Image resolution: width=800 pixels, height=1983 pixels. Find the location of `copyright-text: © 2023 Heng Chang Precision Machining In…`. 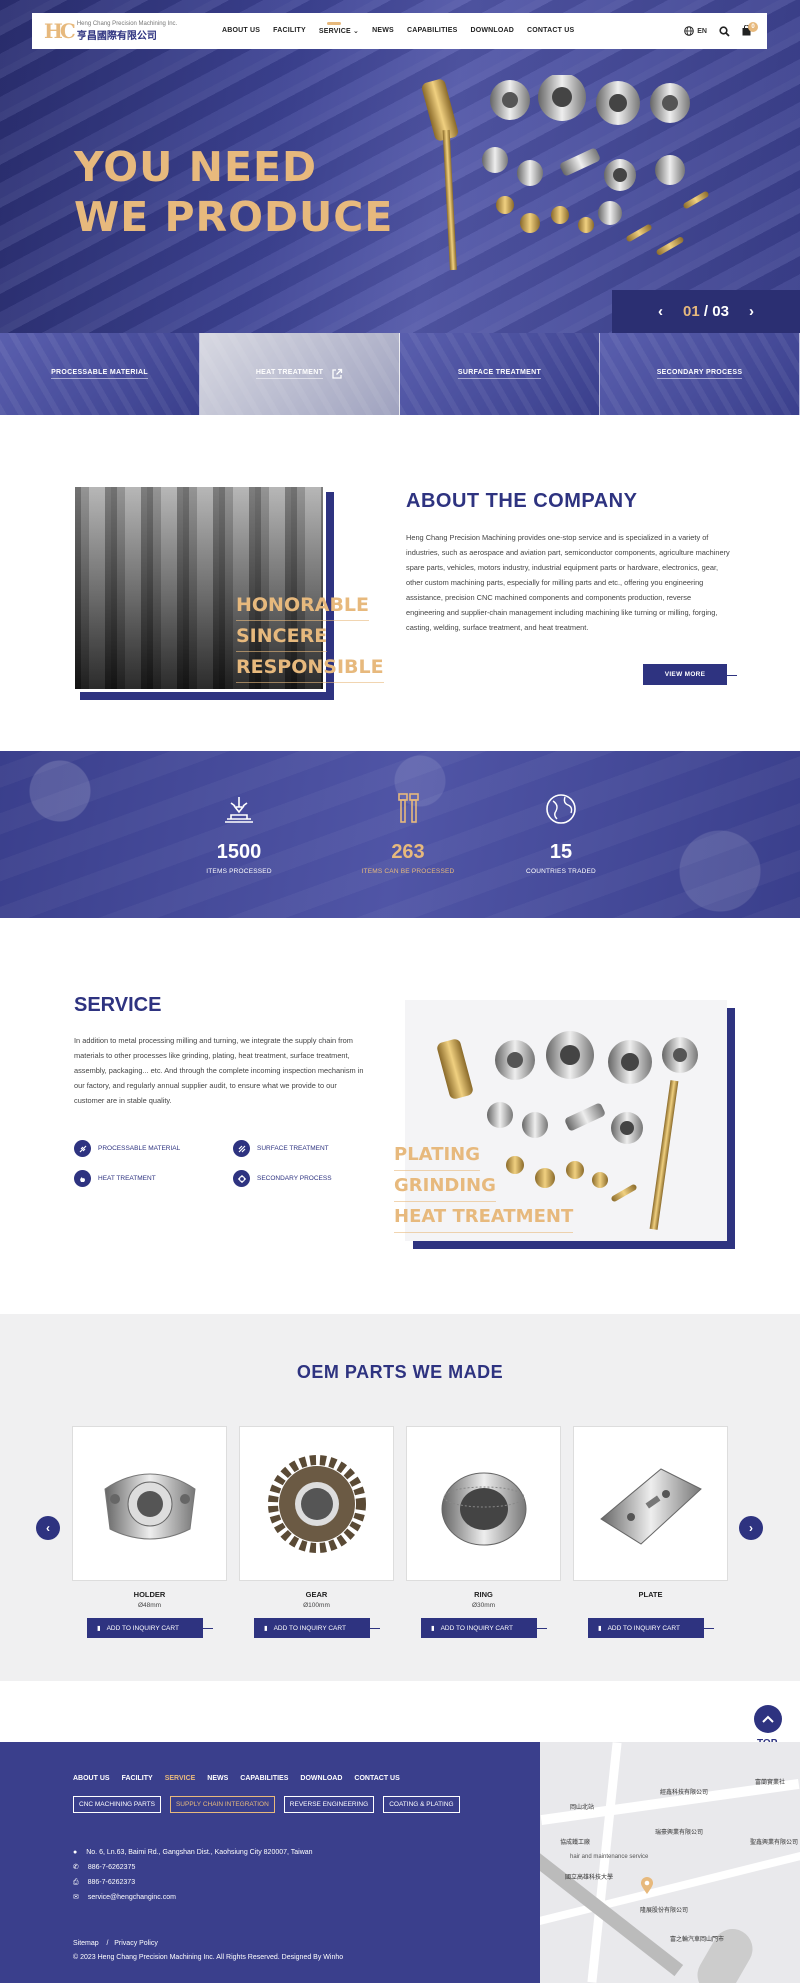

copyright-text: © 2023 Heng Chang Precision Machining In… is located at coordinates (208, 1957).